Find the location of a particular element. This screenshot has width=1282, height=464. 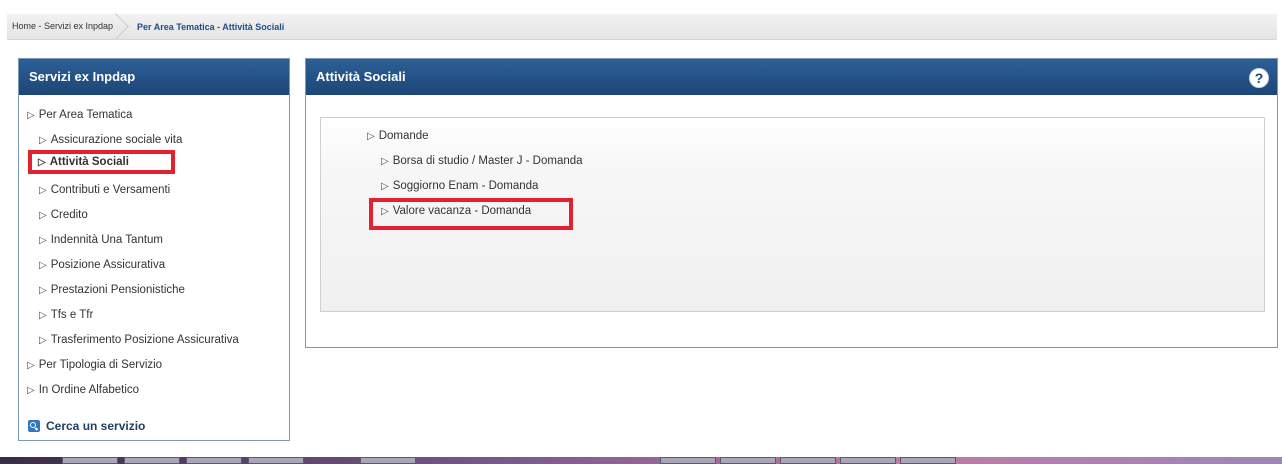

taskbar is located at coordinates (641, 460).